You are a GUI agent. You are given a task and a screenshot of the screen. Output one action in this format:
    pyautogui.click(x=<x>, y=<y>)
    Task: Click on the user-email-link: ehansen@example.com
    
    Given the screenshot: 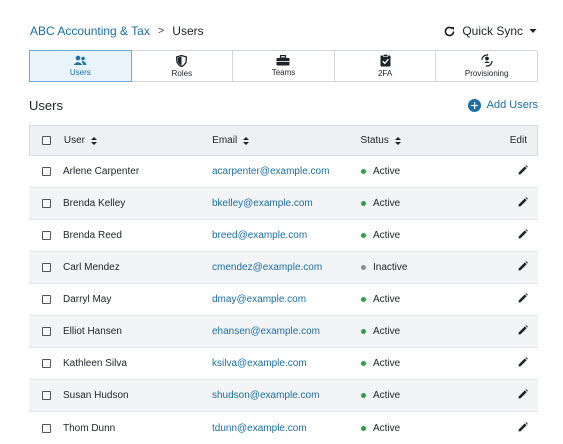 What is the action you would take?
    pyautogui.click(x=286, y=331)
    